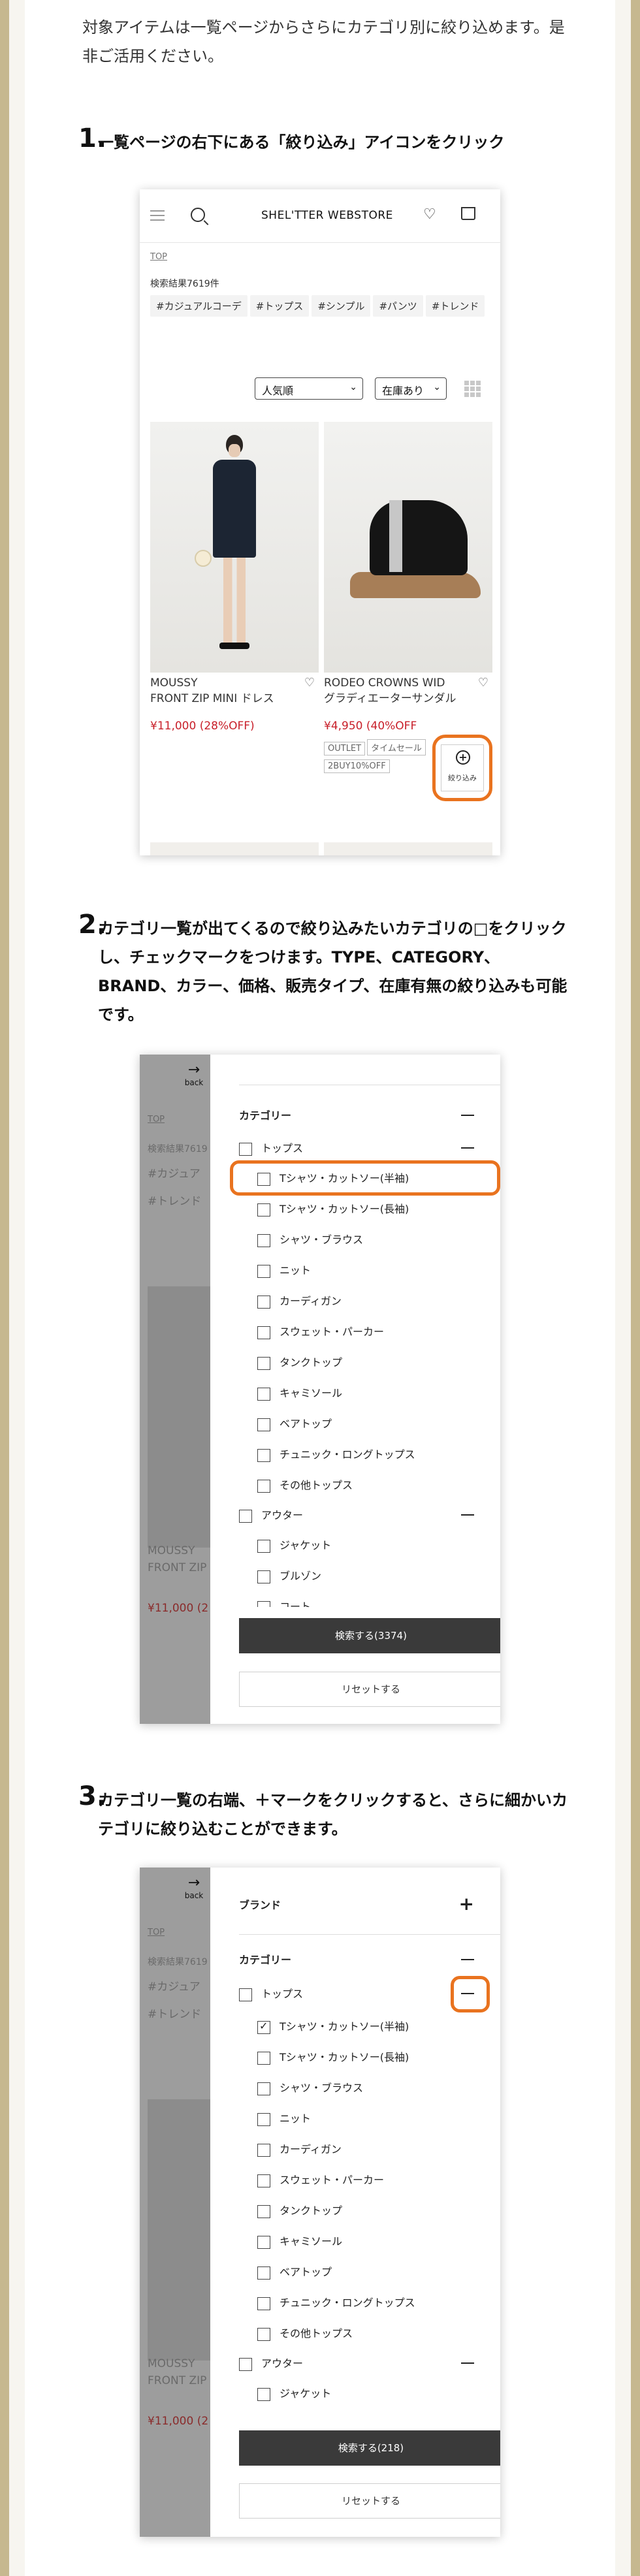 The image size is (640, 2576). What do you see at coordinates (398, 306) in the screenshot?
I see `tag: #パンツ` at bounding box center [398, 306].